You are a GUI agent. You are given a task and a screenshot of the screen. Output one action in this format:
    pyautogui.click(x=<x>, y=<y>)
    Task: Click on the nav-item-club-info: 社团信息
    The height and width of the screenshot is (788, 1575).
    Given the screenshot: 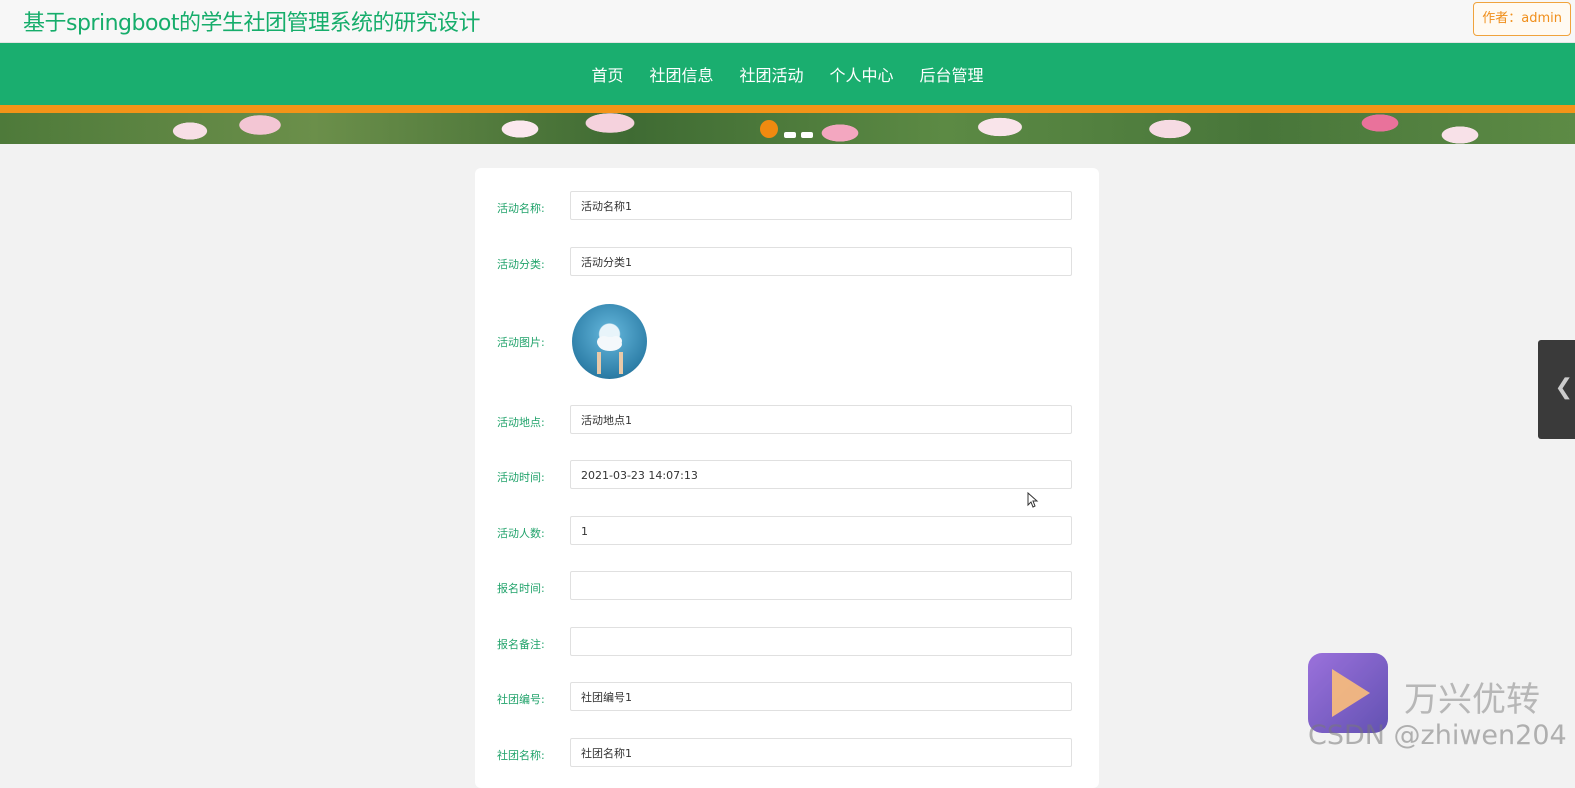 What is the action you would take?
    pyautogui.click(x=681, y=74)
    